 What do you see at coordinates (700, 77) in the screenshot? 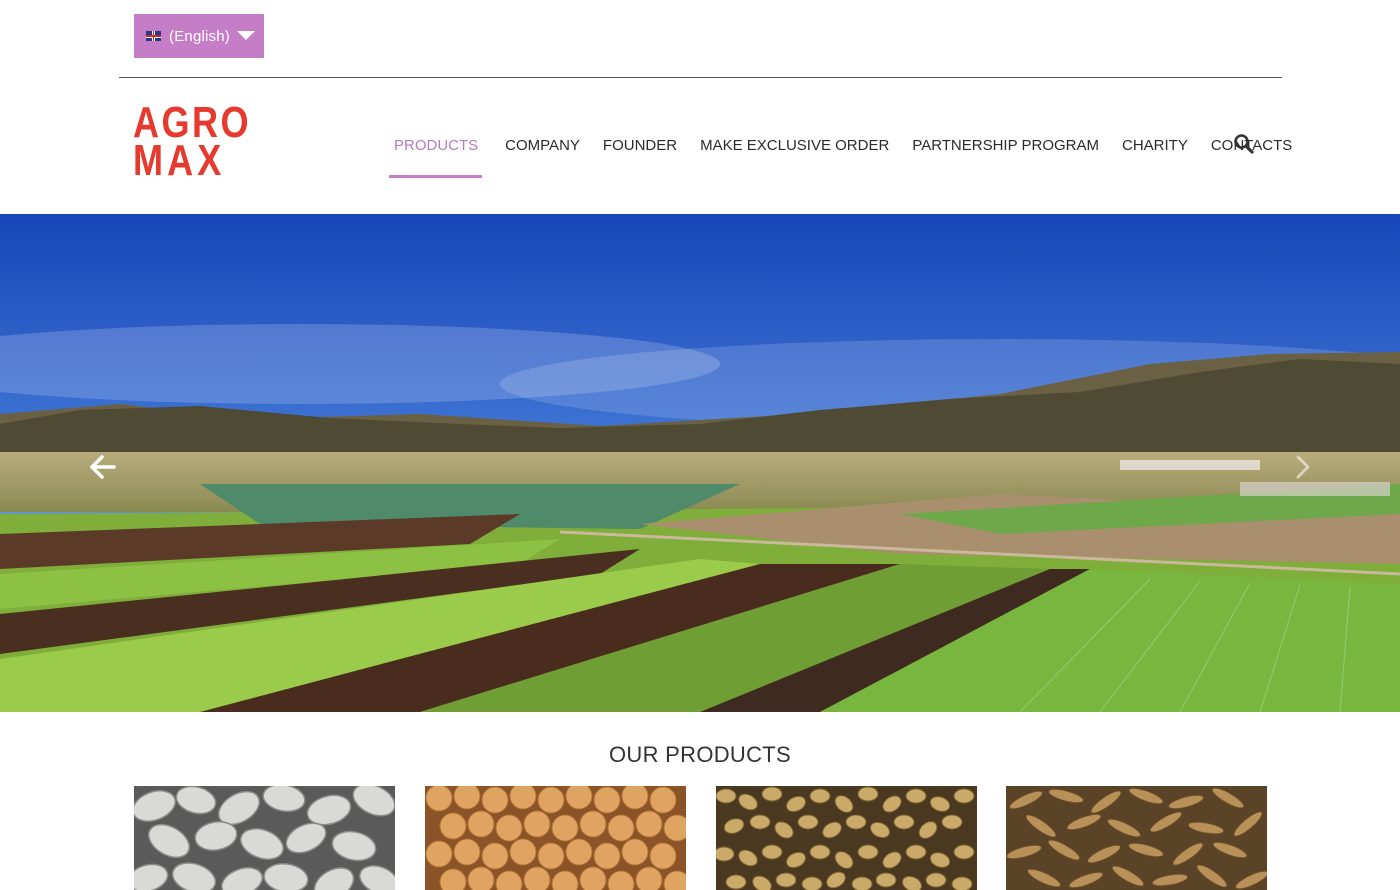
I see `header-divider` at bounding box center [700, 77].